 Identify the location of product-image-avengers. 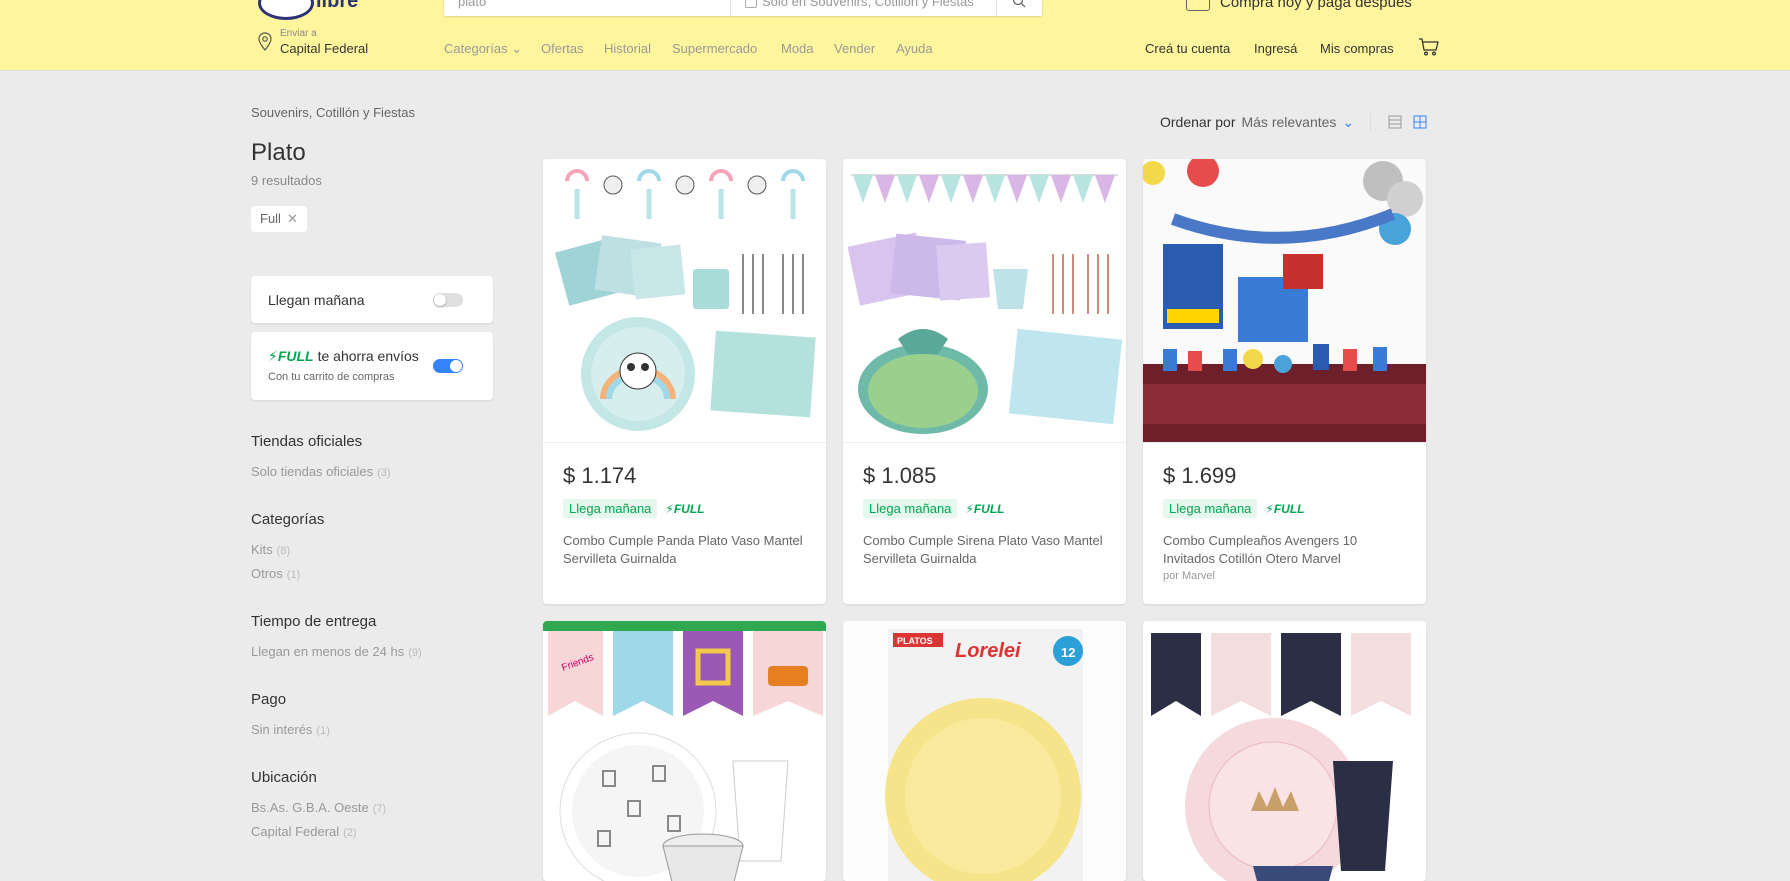
(1284, 300).